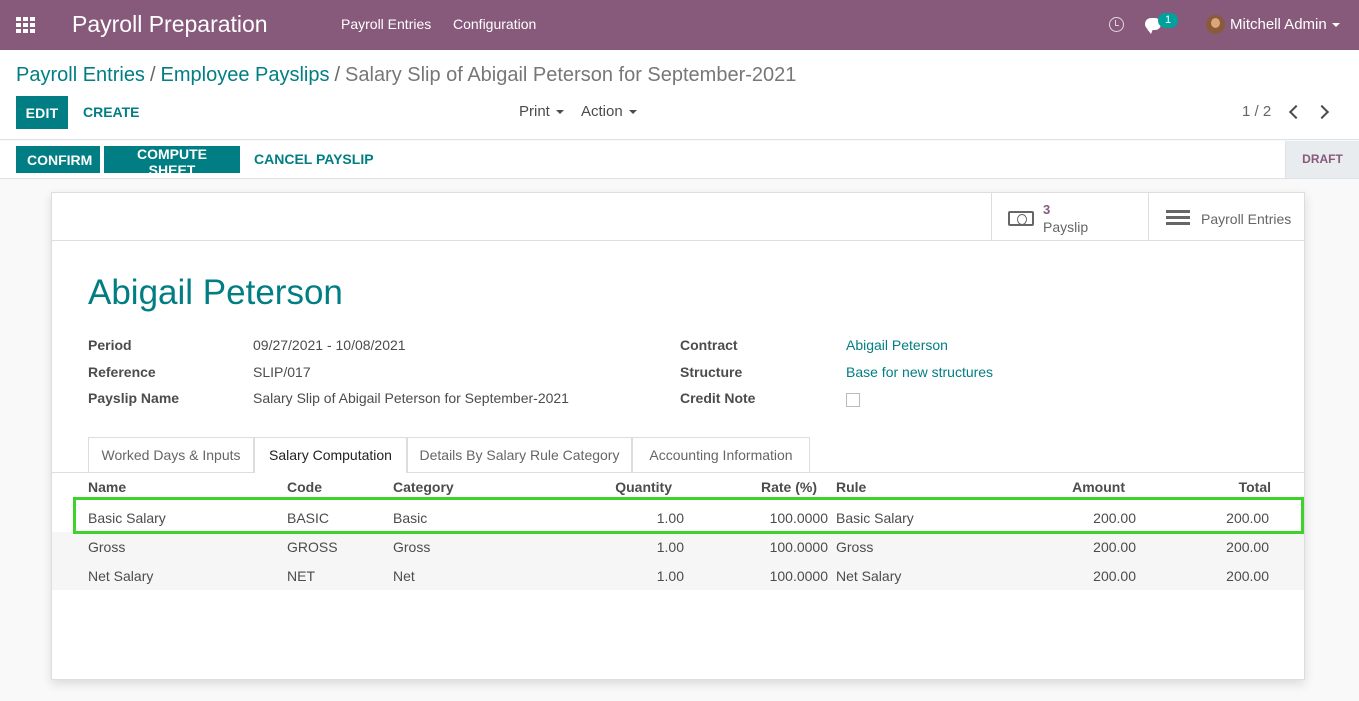 The width and height of the screenshot is (1359, 701). Describe the element at coordinates (58, 159) in the screenshot. I see `confirm-button: CONFIRM` at that location.